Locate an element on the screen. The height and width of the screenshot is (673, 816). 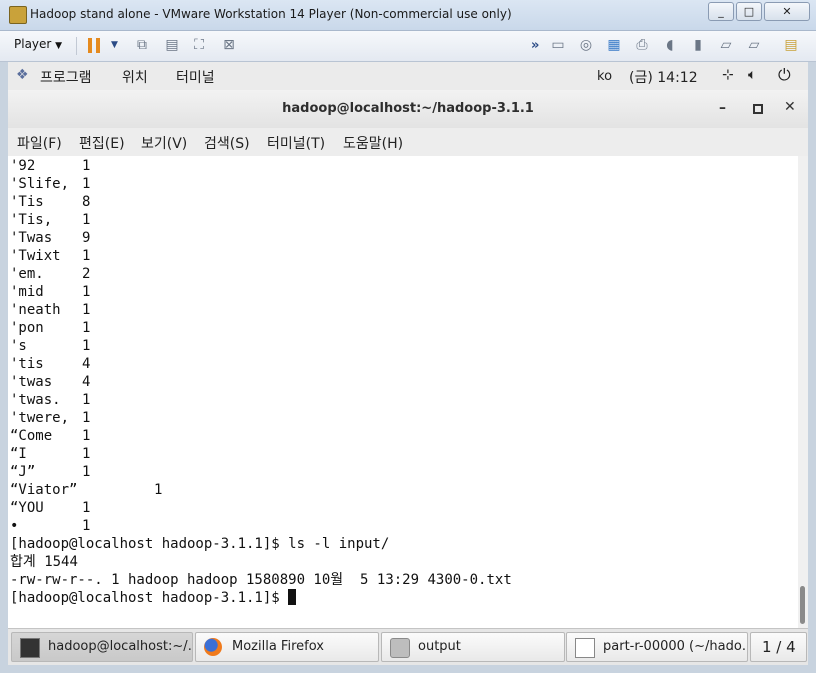
scrollbar-thumb is located at coordinates (802, 605).